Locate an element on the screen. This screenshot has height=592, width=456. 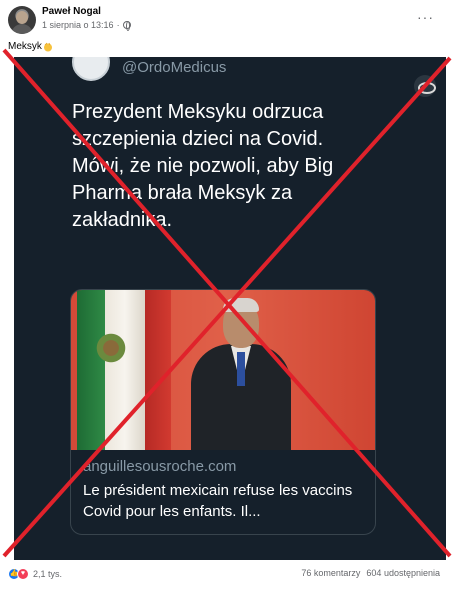
reaction-count: 2,1 tys. is located at coordinates (47, 574).